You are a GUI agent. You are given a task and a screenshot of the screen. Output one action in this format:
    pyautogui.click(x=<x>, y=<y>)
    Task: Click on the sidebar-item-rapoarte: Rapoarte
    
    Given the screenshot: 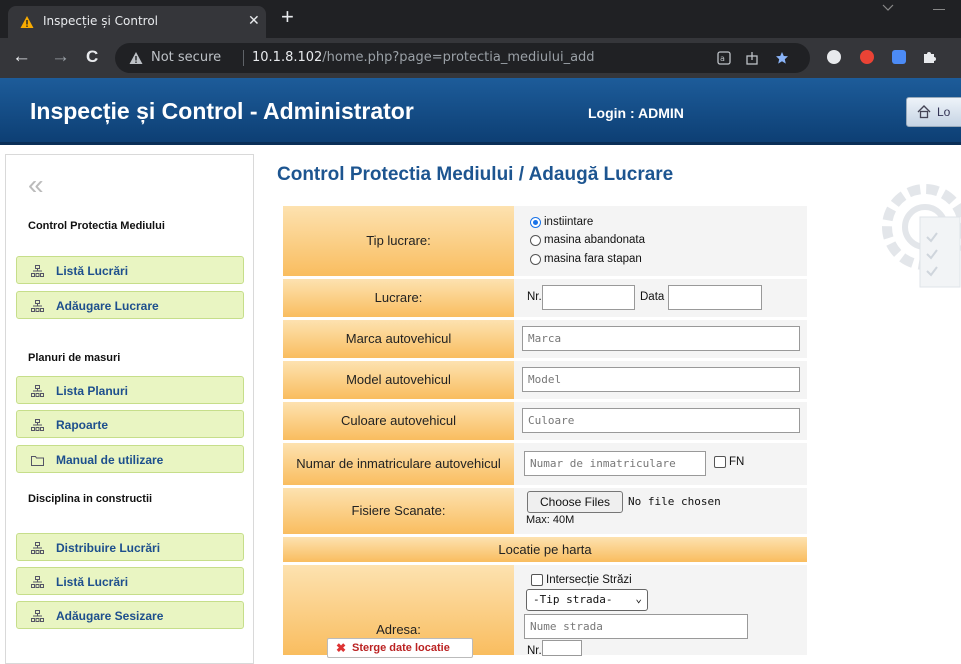 What is the action you would take?
    pyautogui.click(x=130, y=424)
    